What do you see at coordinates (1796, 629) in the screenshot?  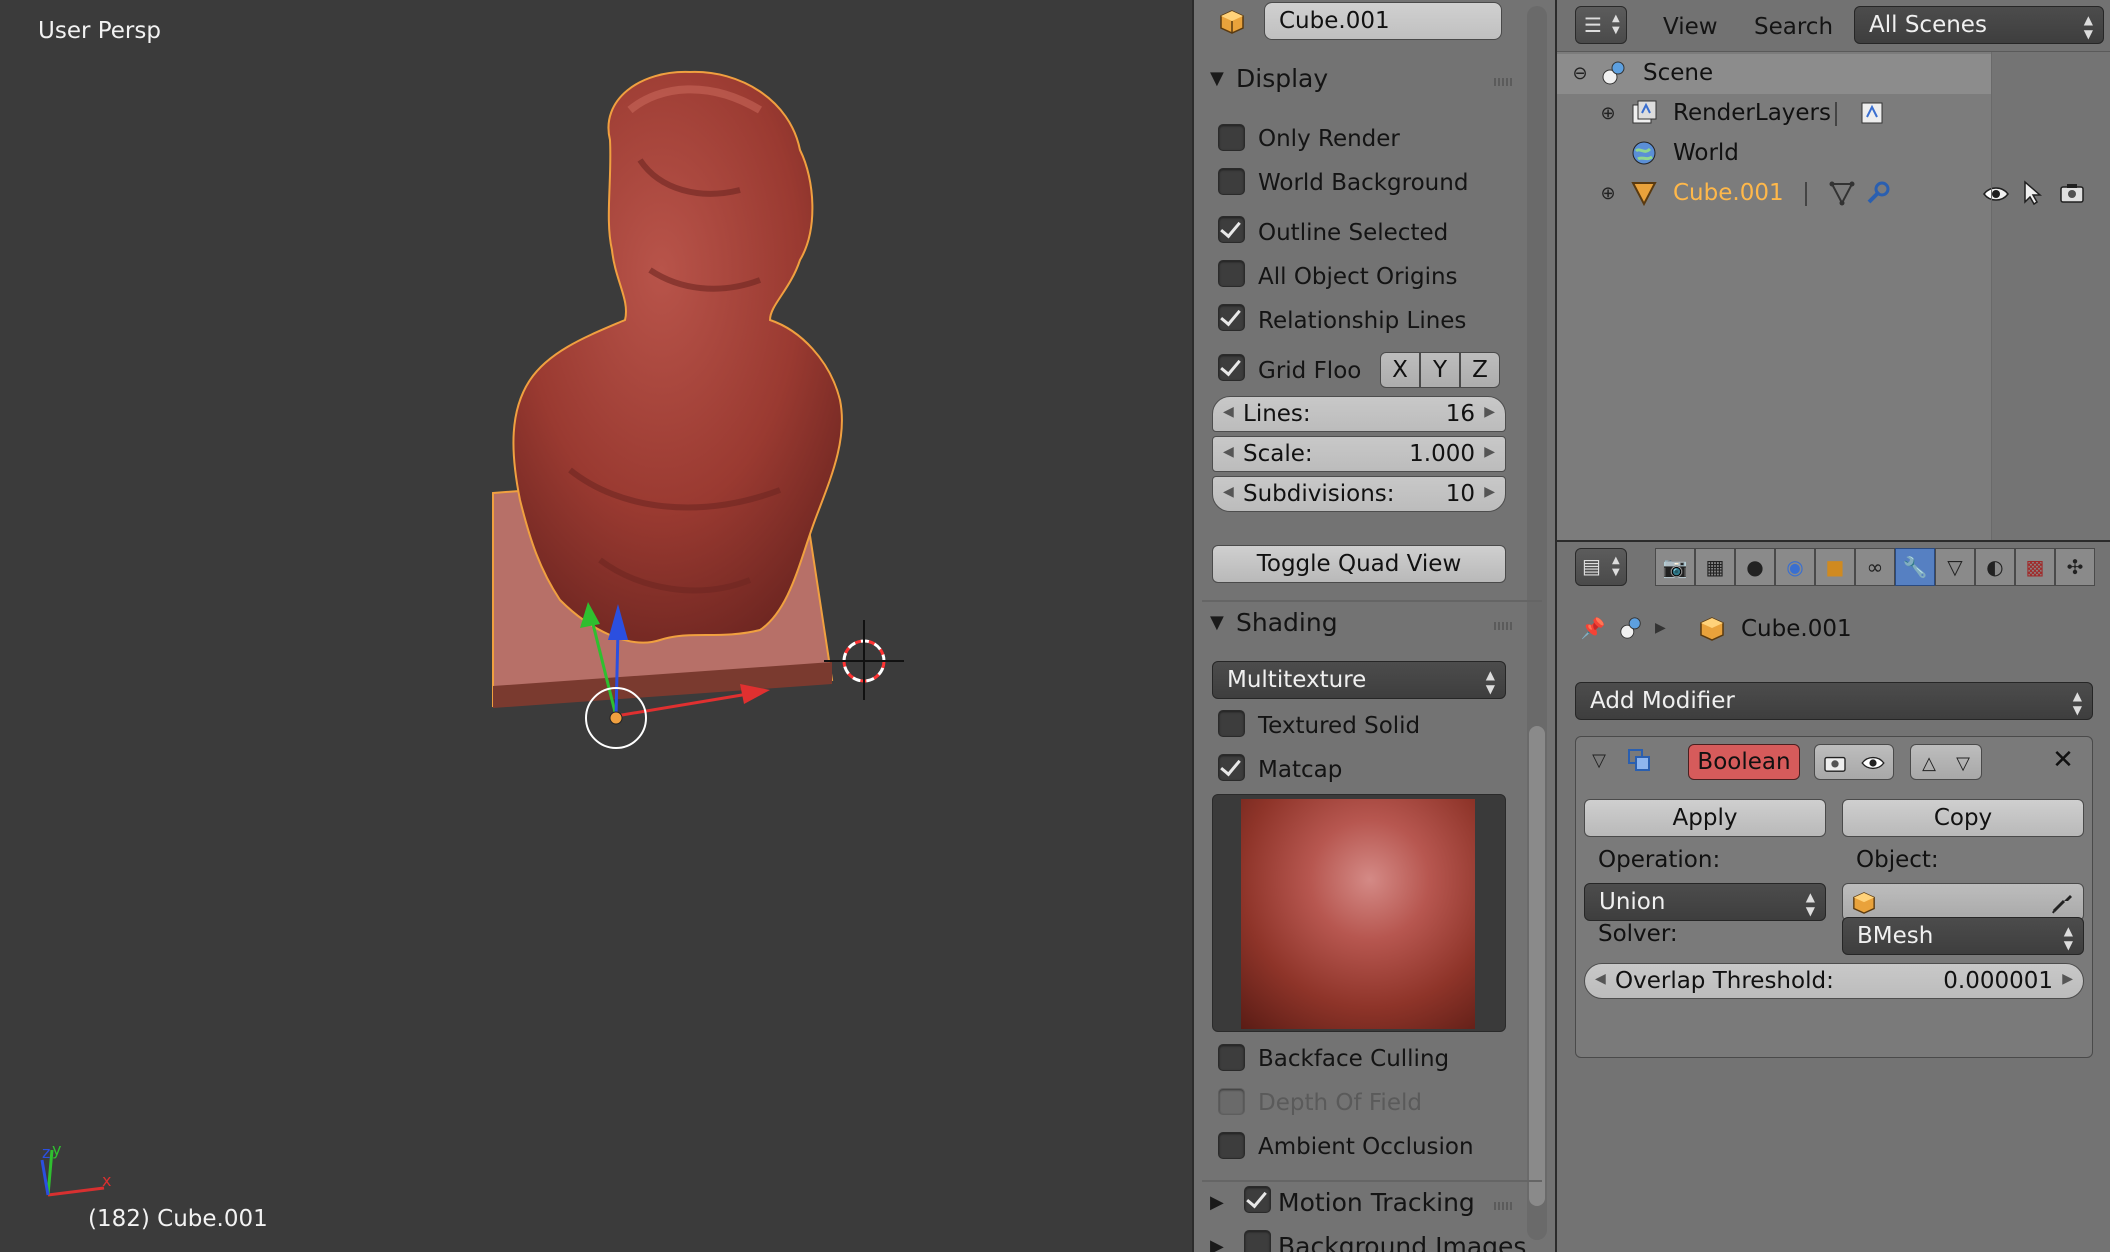 I see `breadcrumb-object: Cube.001` at bounding box center [1796, 629].